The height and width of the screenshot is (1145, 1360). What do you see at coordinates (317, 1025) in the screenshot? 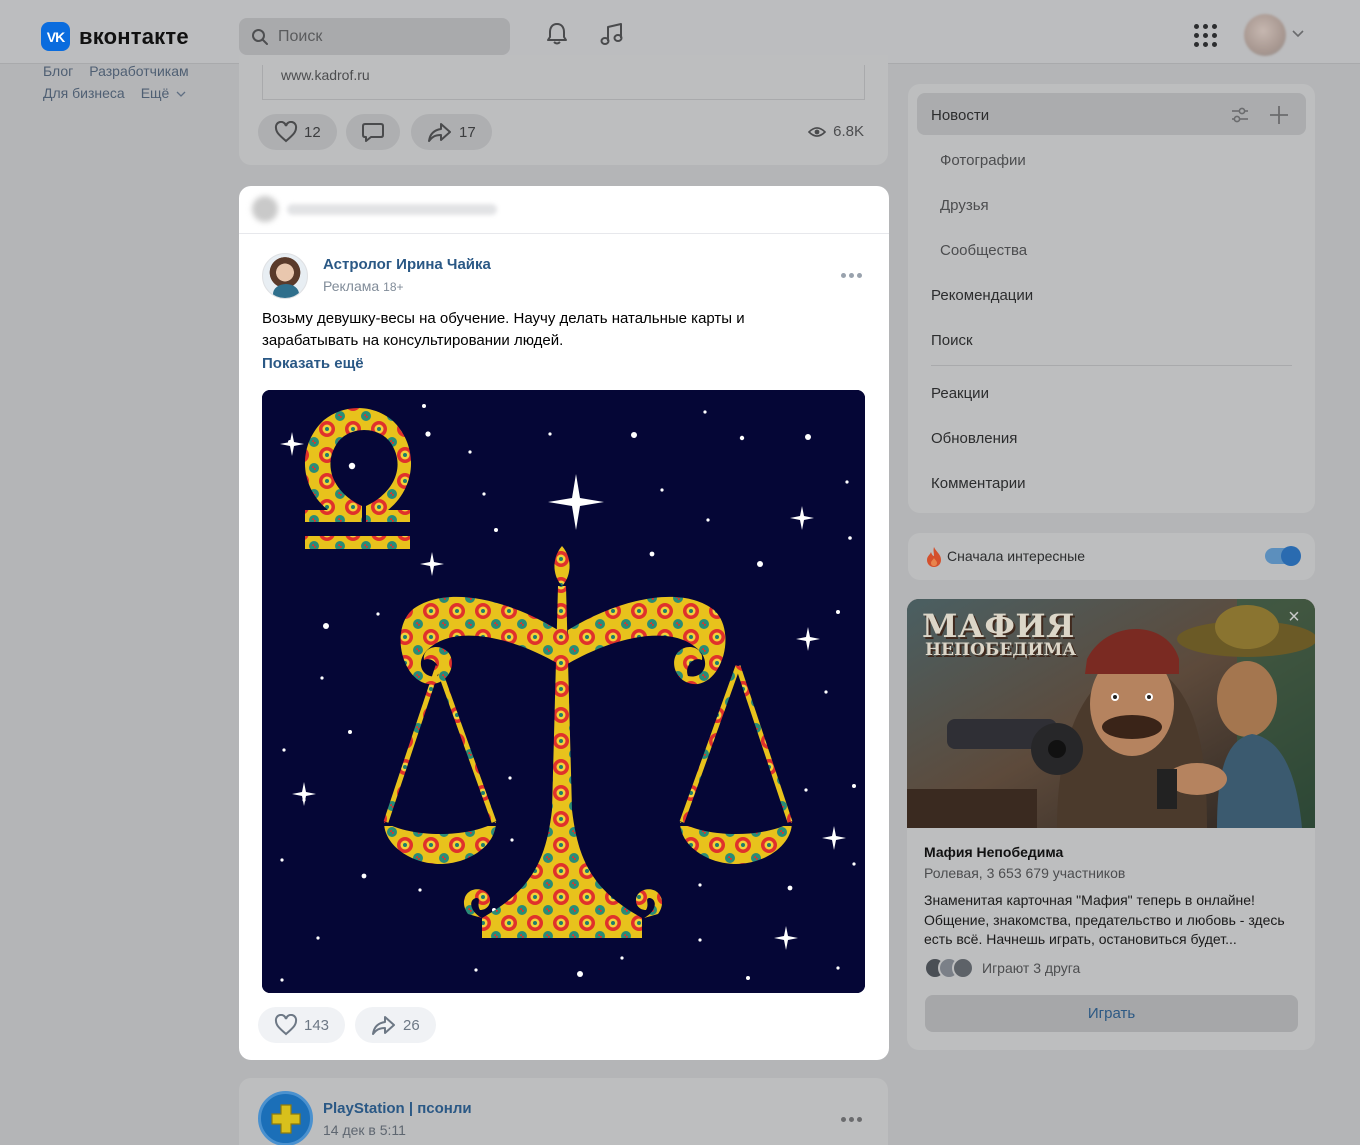
I see `like-count: 143` at bounding box center [317, 1025].